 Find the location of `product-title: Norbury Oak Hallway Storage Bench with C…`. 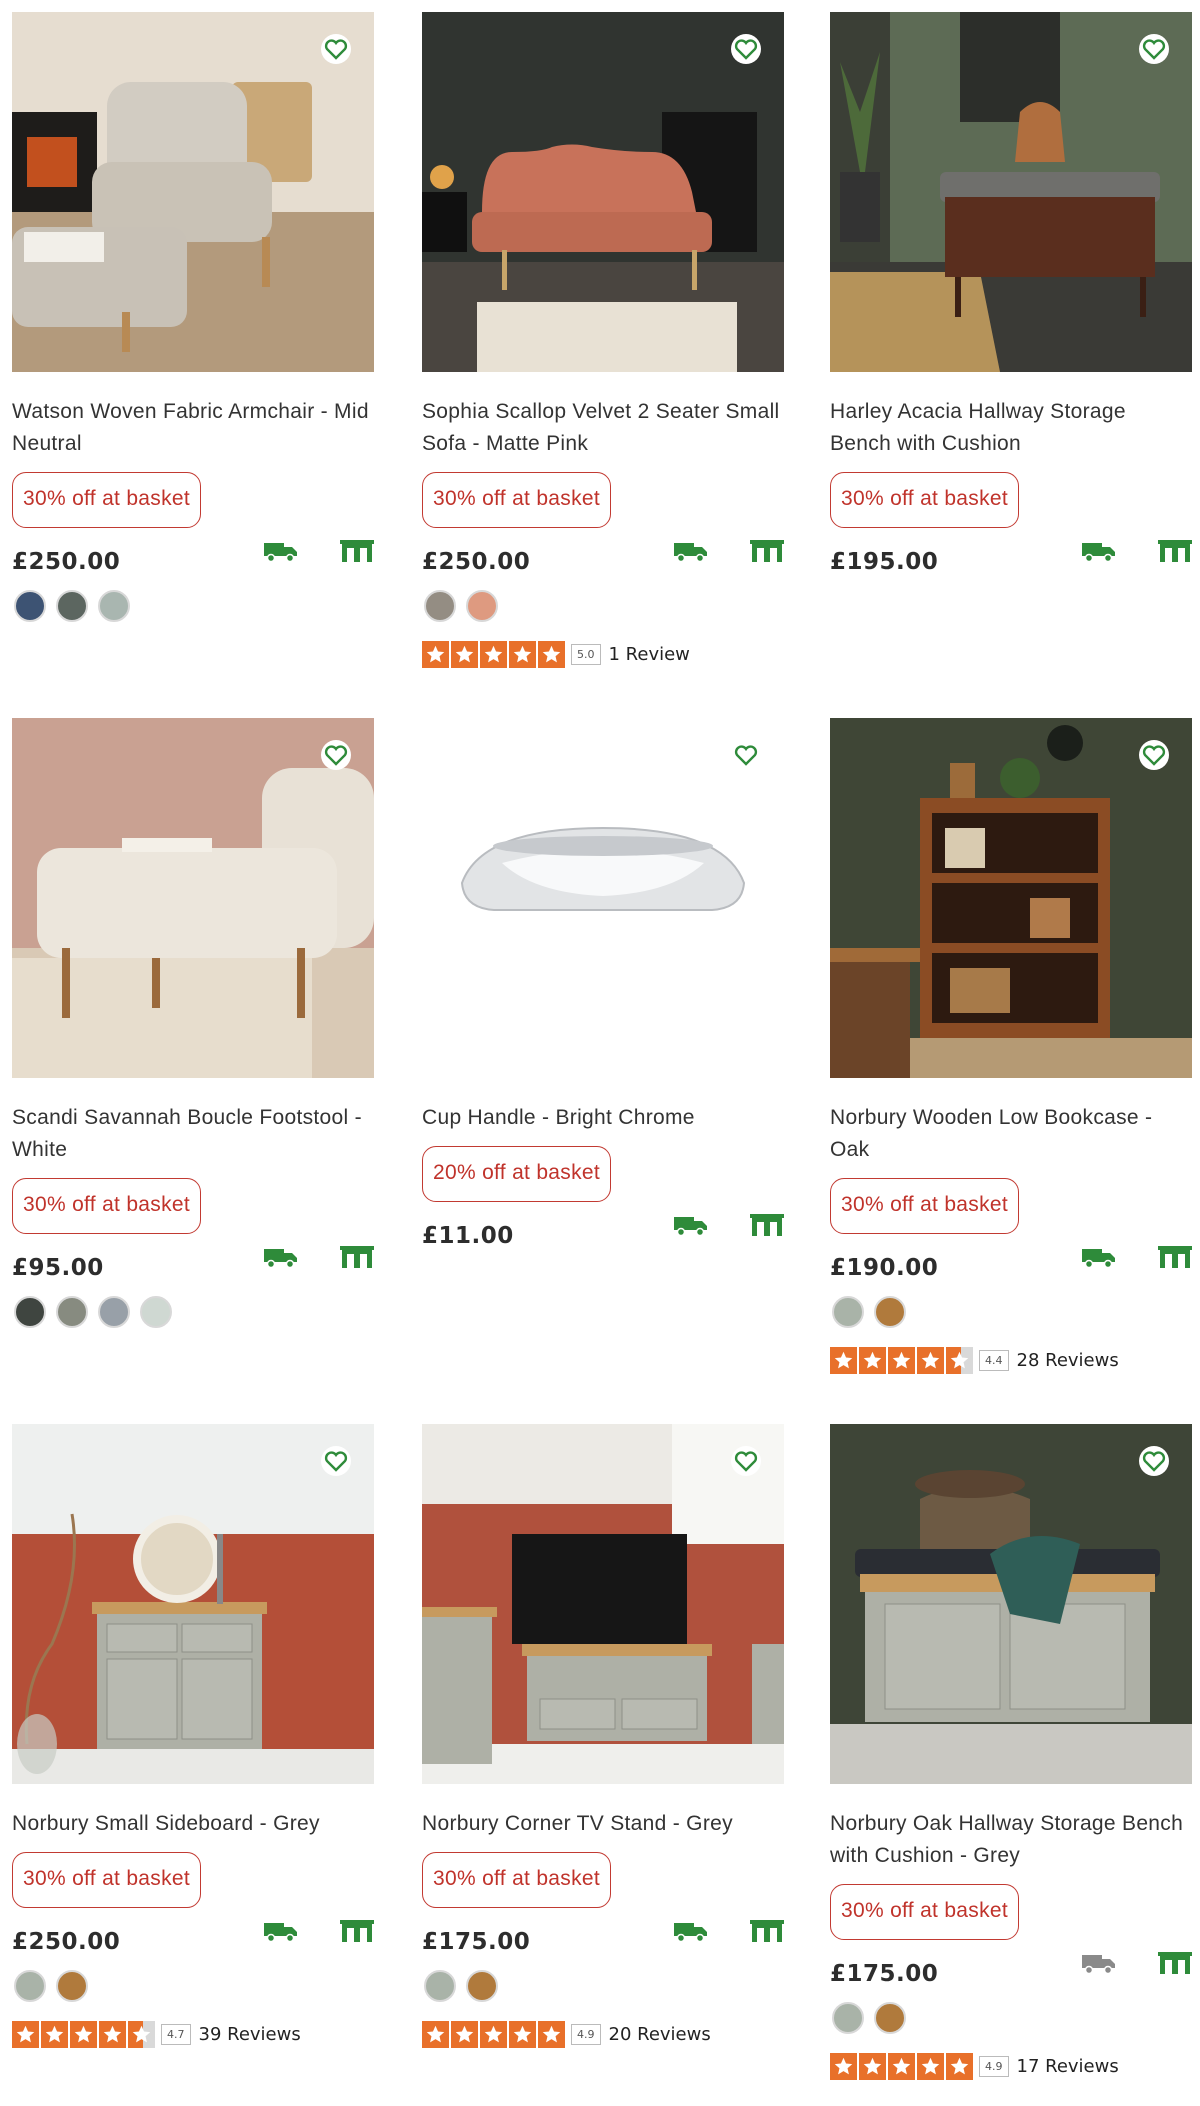

product-title: Norbury Oak Hallway Storage Bench with C… is located at coordinates (1011, 1840).